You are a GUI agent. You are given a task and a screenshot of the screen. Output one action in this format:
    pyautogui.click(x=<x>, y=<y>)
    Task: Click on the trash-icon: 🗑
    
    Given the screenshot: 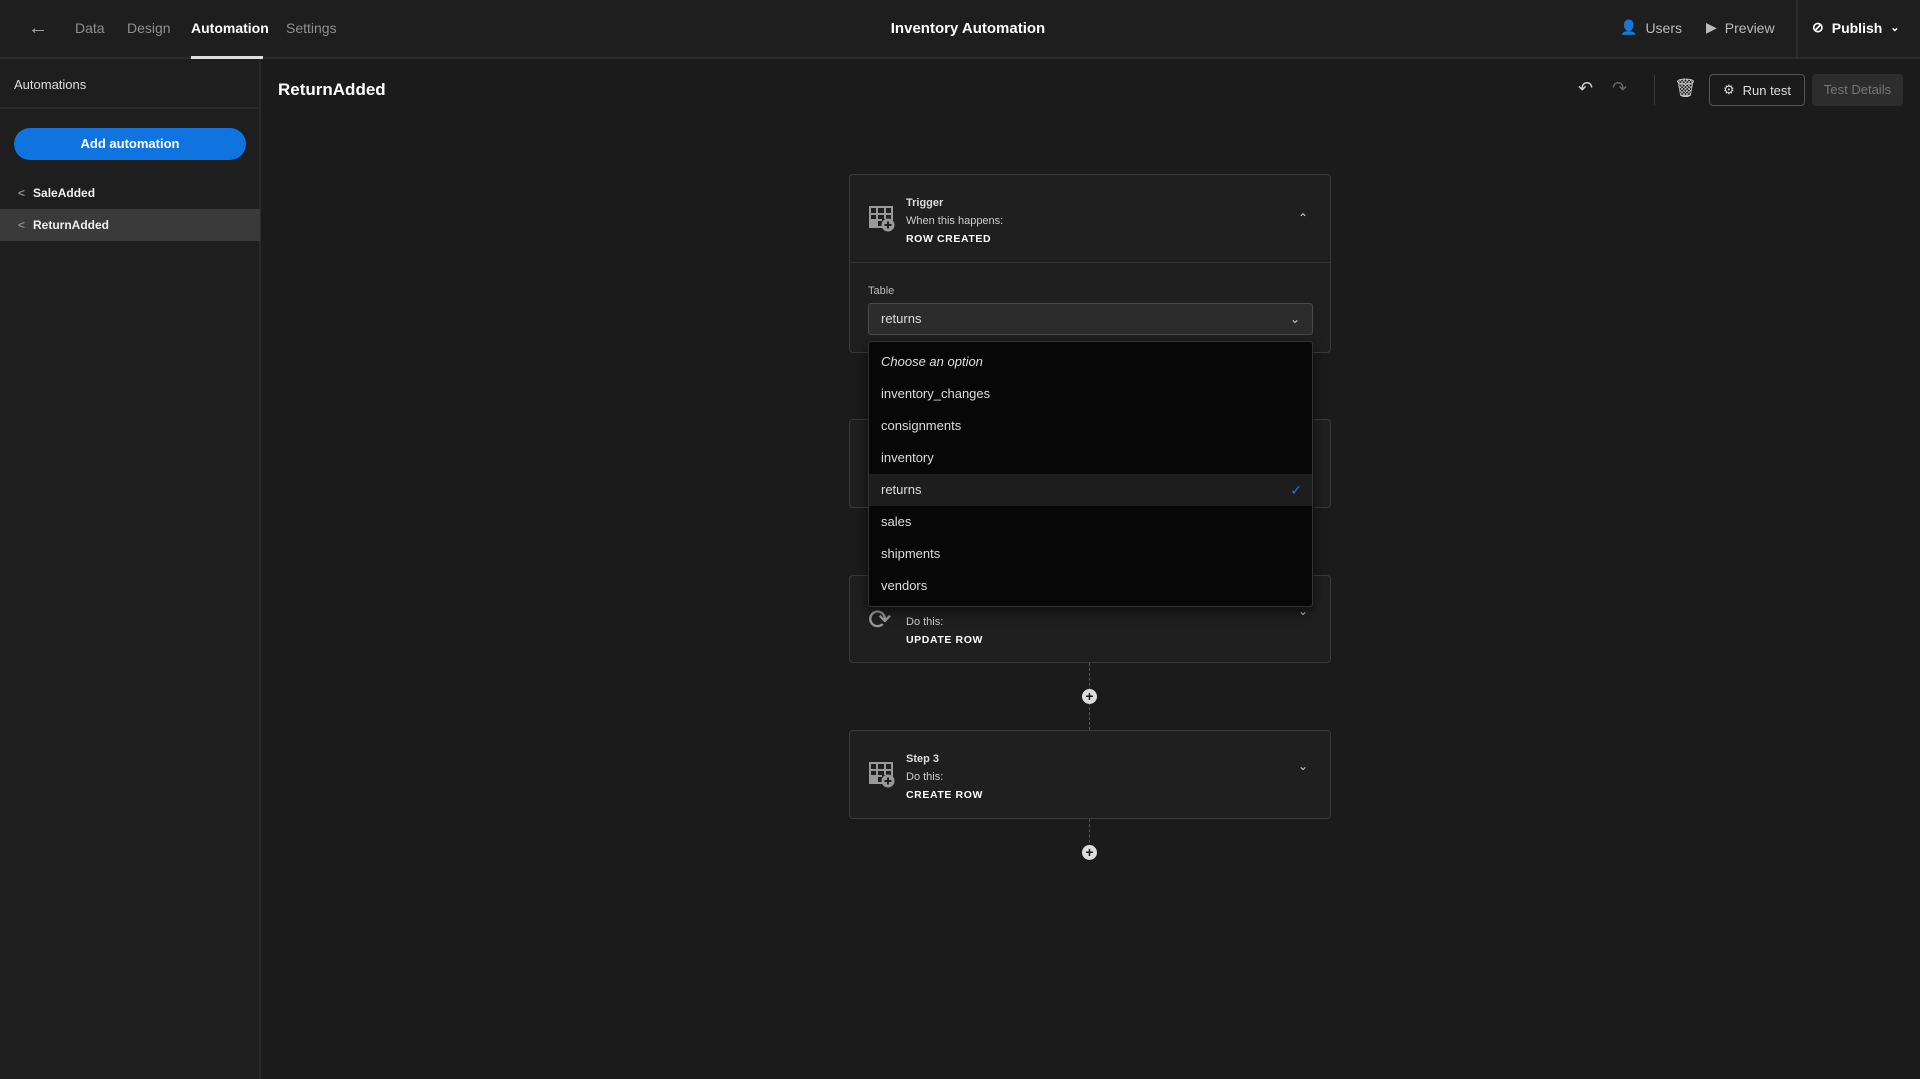 What is the action you would take?
    pyautogui.click(x=1685, y=88)
    